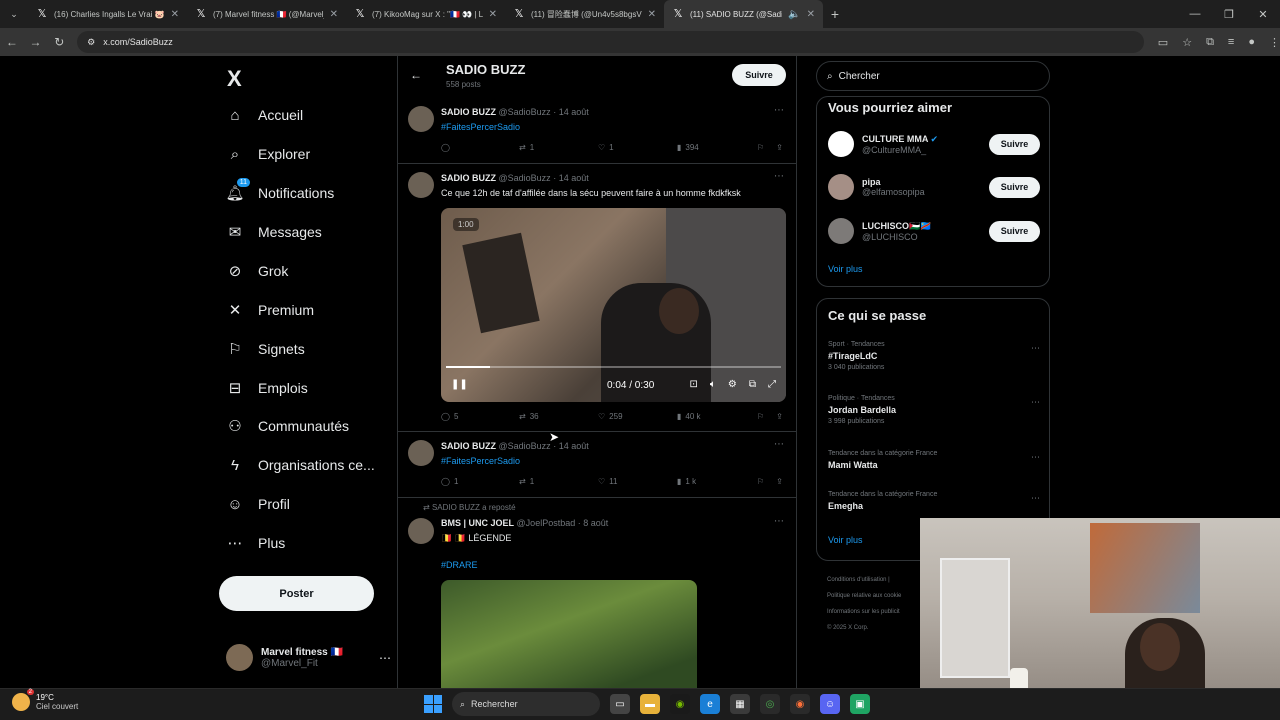 The height and width of the screenshot is (720, 1280). Describe the element at coordinates (713, 384) in the screenshot. I see `volume-icon: 🔈︎` at that location.